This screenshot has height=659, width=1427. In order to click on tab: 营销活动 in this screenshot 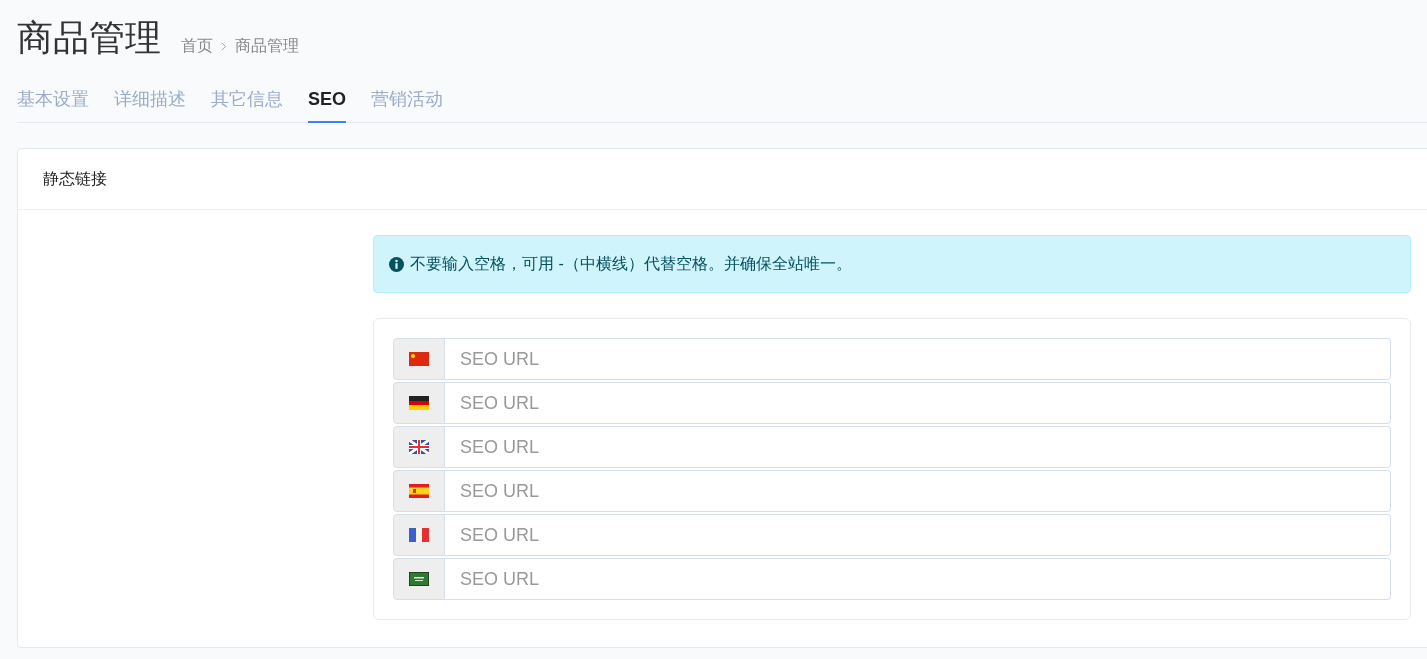, I will do `click(407, 104)`.